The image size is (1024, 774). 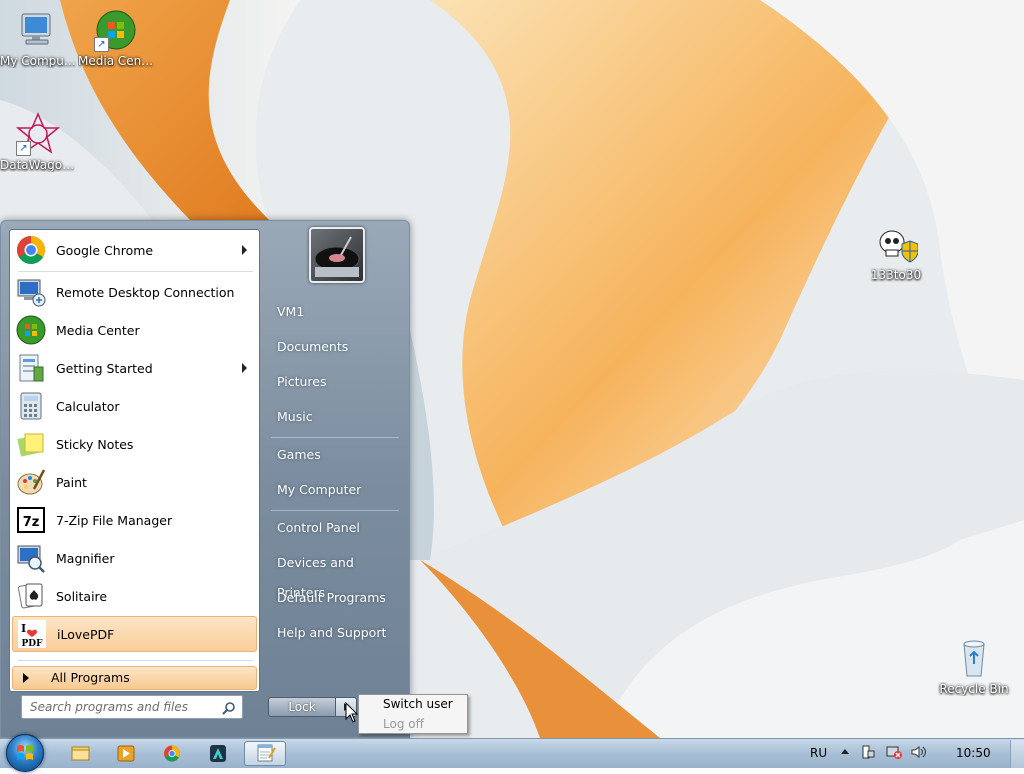 I want to click on computer-icon, so click(x=38, y=30).